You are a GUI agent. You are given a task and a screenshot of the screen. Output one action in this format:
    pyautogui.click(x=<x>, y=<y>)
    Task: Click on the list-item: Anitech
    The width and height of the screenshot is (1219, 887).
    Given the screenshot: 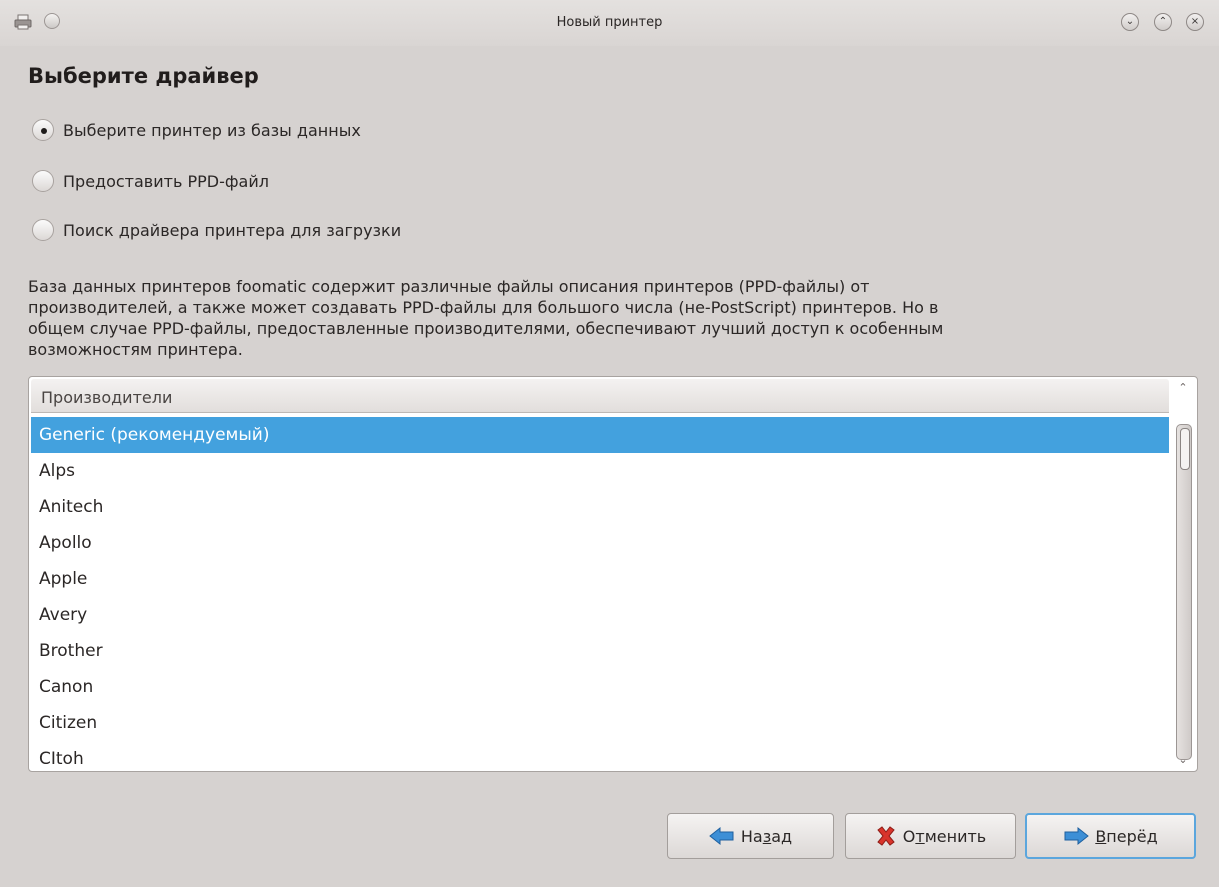 What is the action you would take?
    pyautogui.click(x=600, y=507)
    